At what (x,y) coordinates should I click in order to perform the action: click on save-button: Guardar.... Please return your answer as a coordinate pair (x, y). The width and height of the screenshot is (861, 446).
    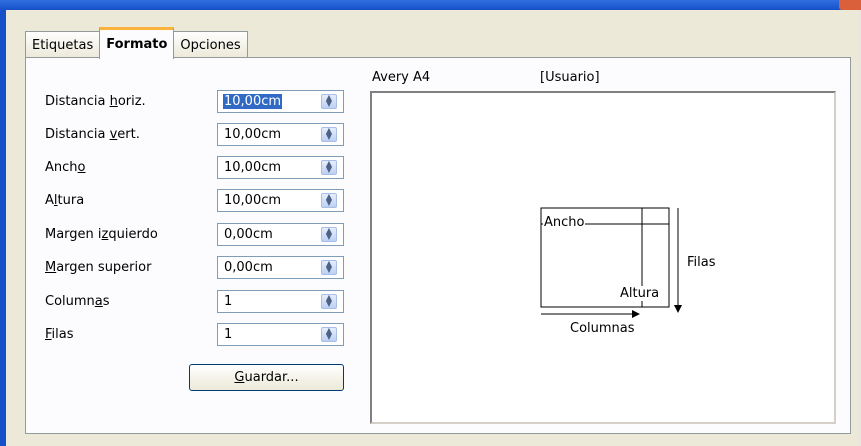
    Looking at the image, I should click on (266, 377).